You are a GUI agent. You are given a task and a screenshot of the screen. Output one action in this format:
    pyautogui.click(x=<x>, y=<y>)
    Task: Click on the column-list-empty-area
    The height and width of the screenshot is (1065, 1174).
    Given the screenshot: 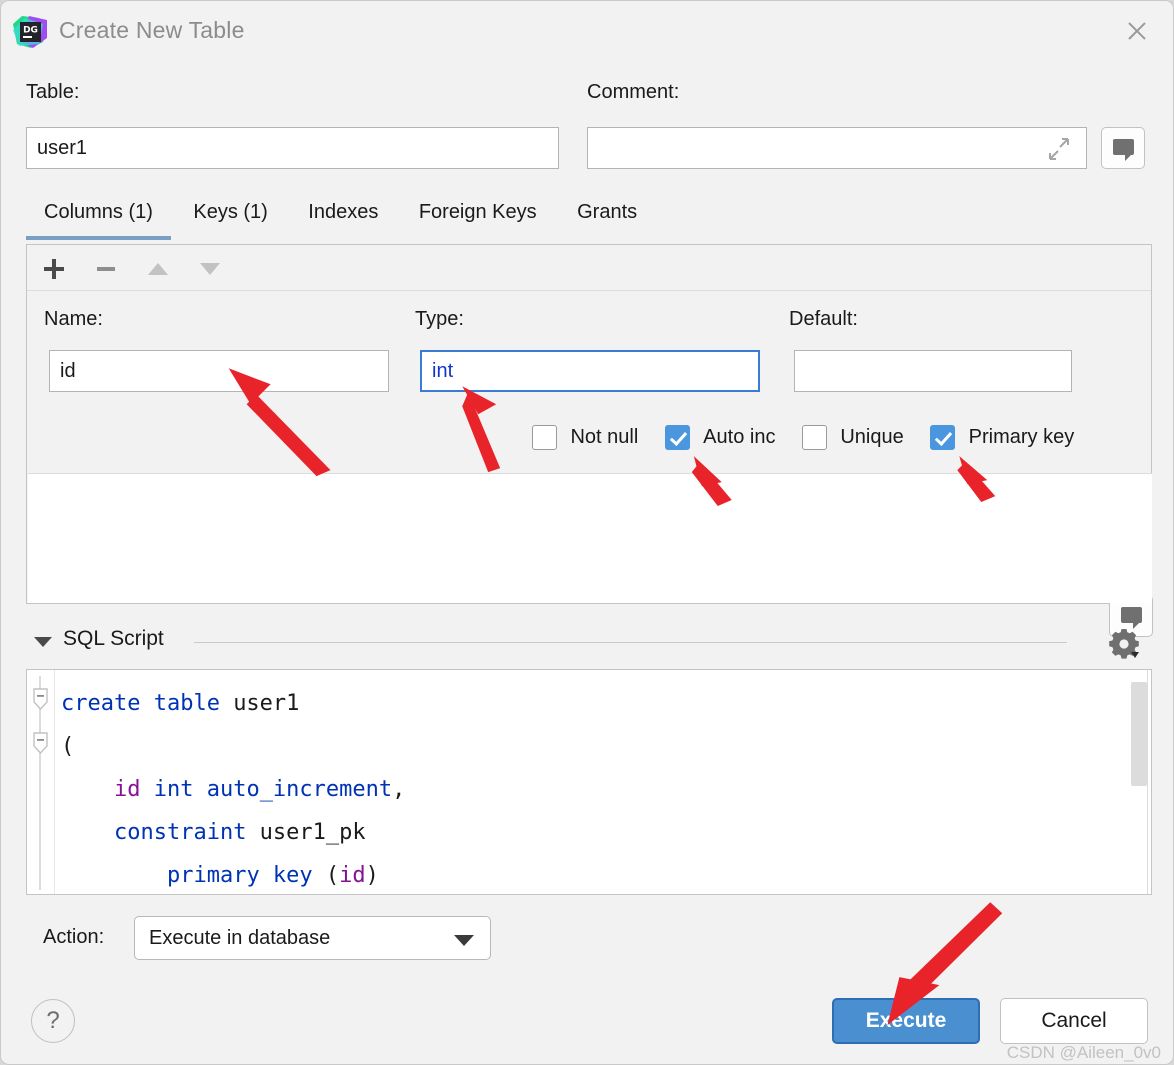 What is the action you would take?
    pyautogui.click(x=590, y=538)
    